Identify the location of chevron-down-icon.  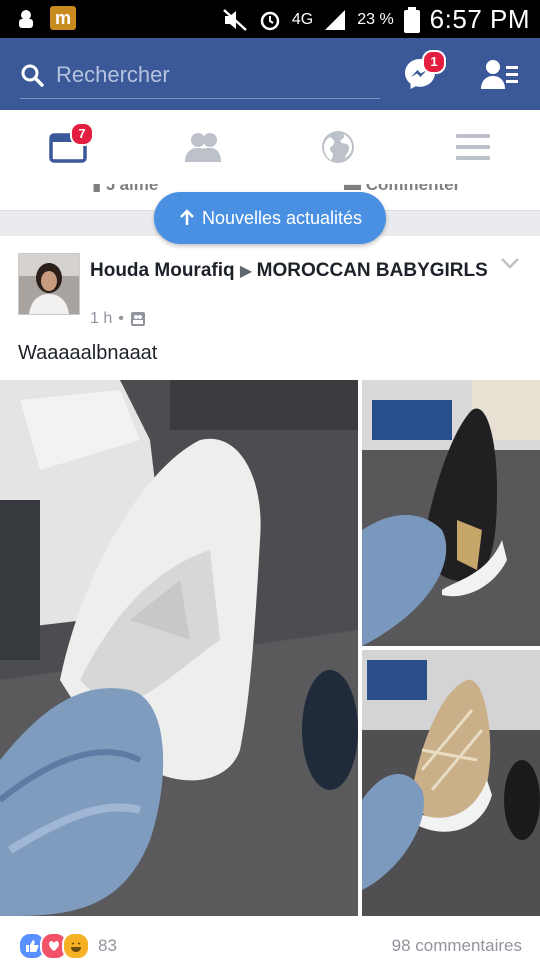
(510, 263).